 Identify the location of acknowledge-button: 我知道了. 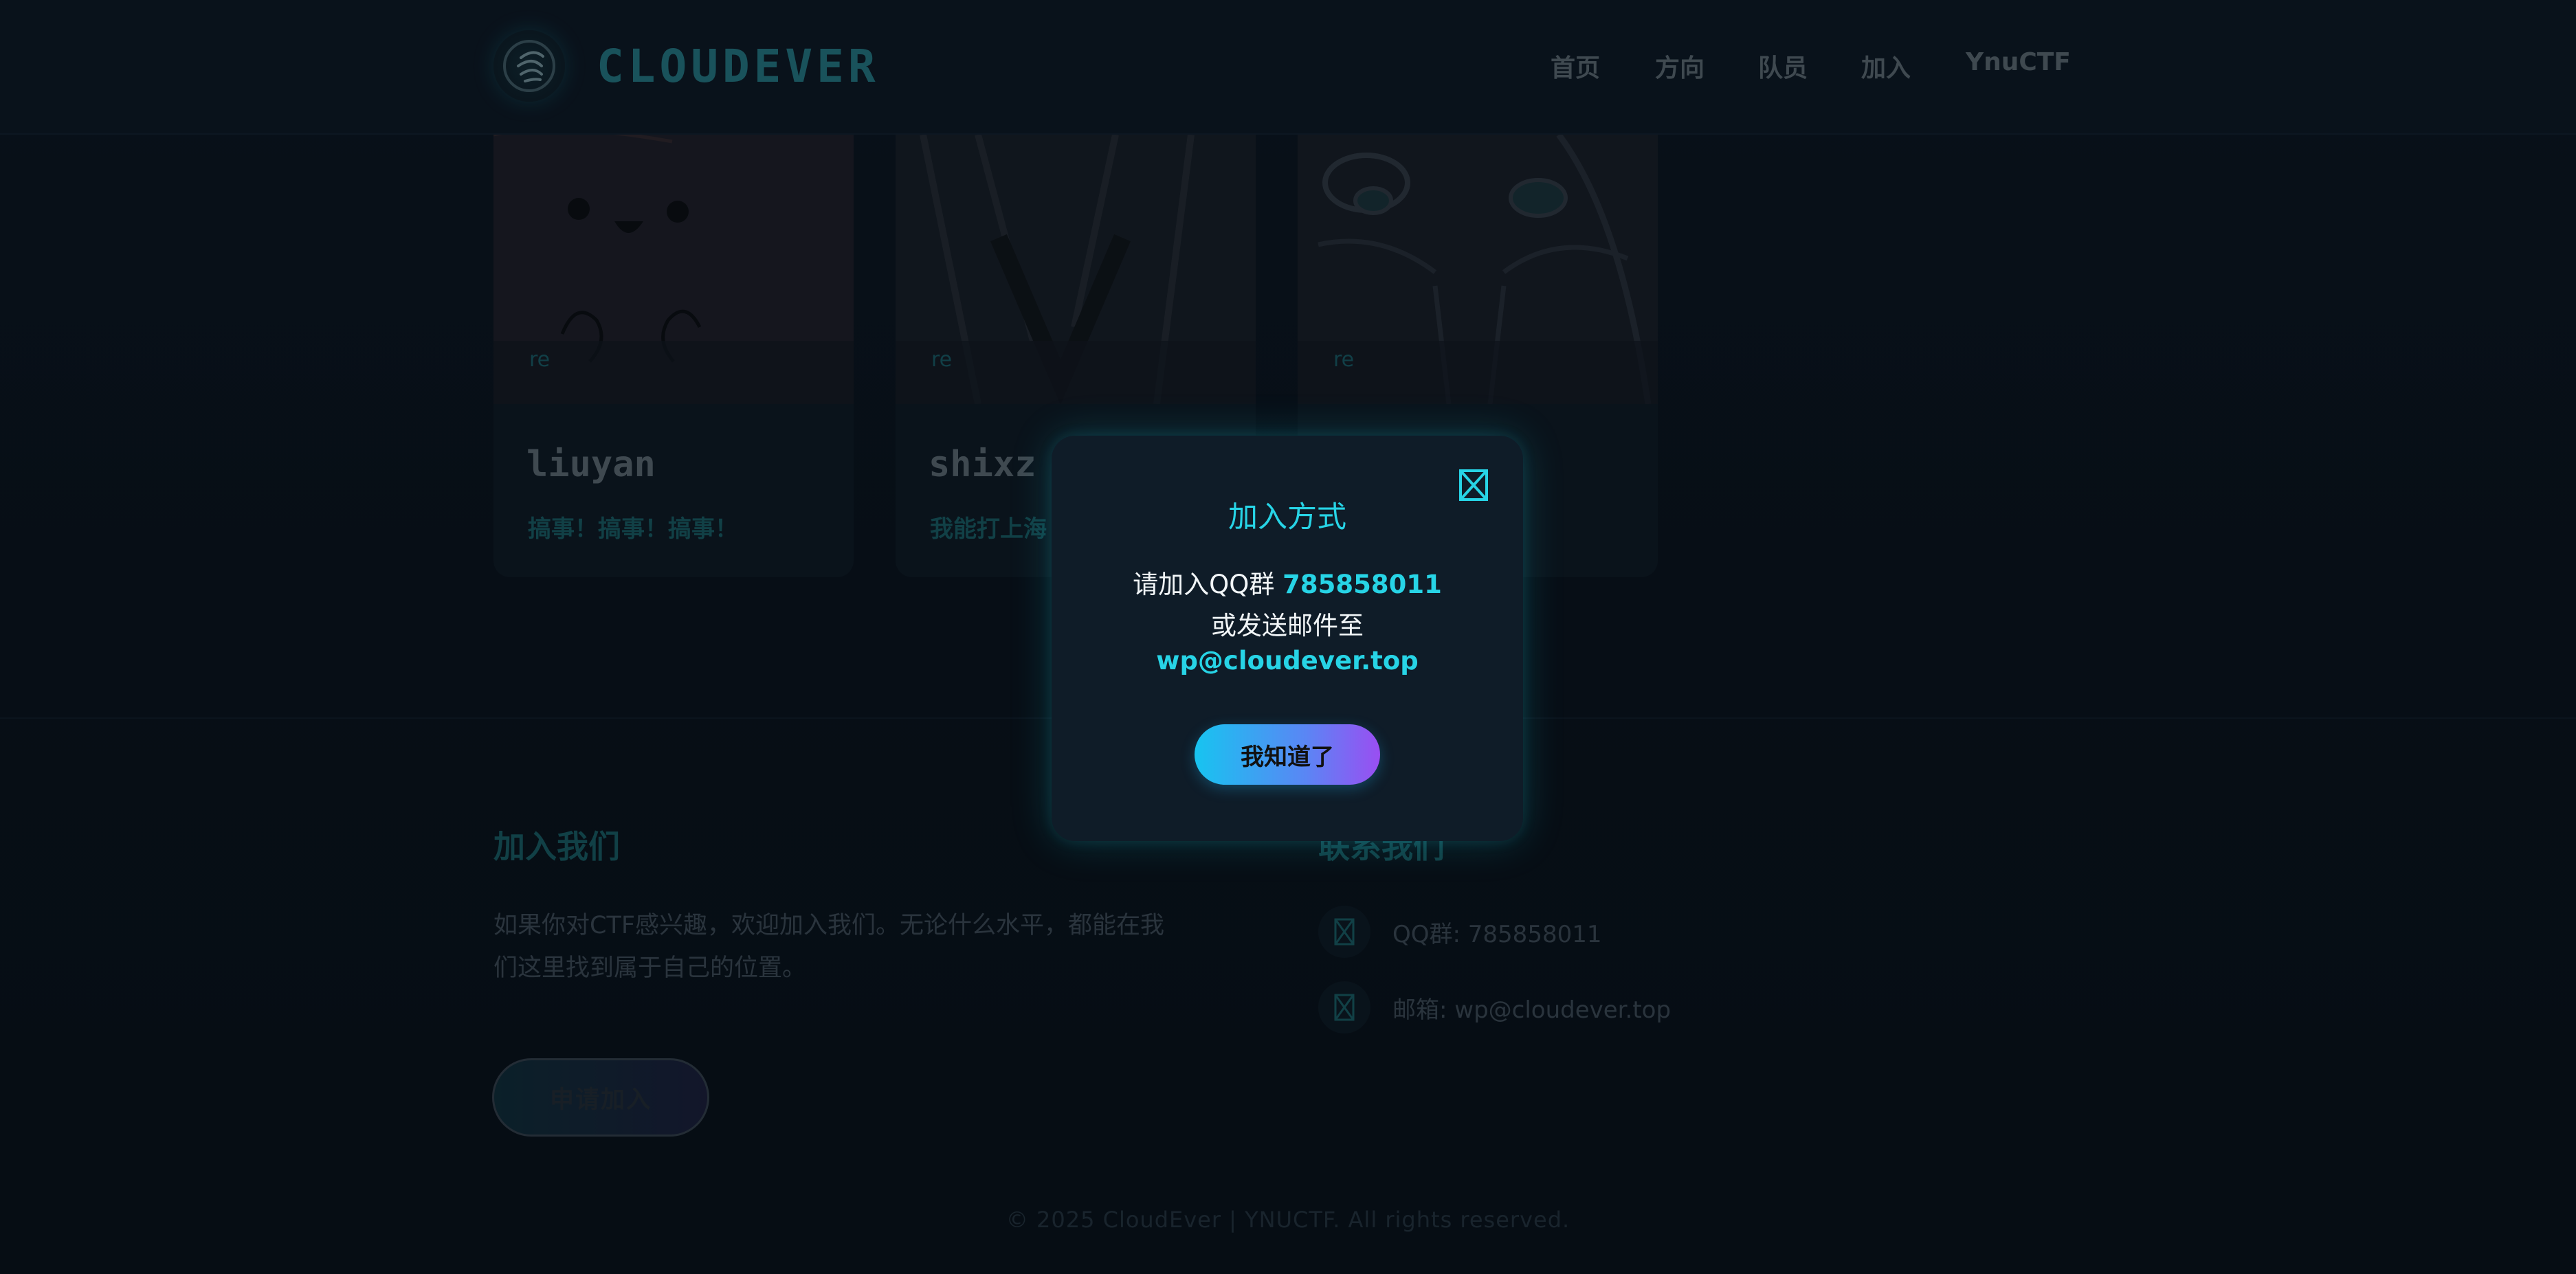
(1287, 755).